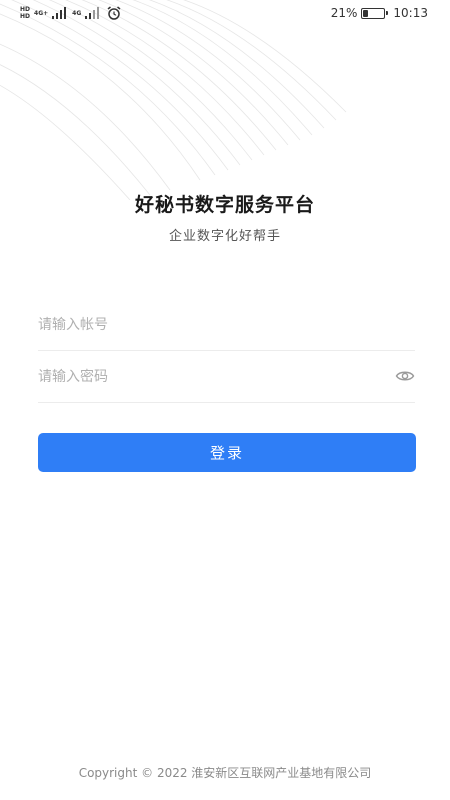 The image size is (450, 800). What do you see at coordinates (227, 452) in the screenshot?
I see `login-button: 登录` at bounding box center [227, 452].